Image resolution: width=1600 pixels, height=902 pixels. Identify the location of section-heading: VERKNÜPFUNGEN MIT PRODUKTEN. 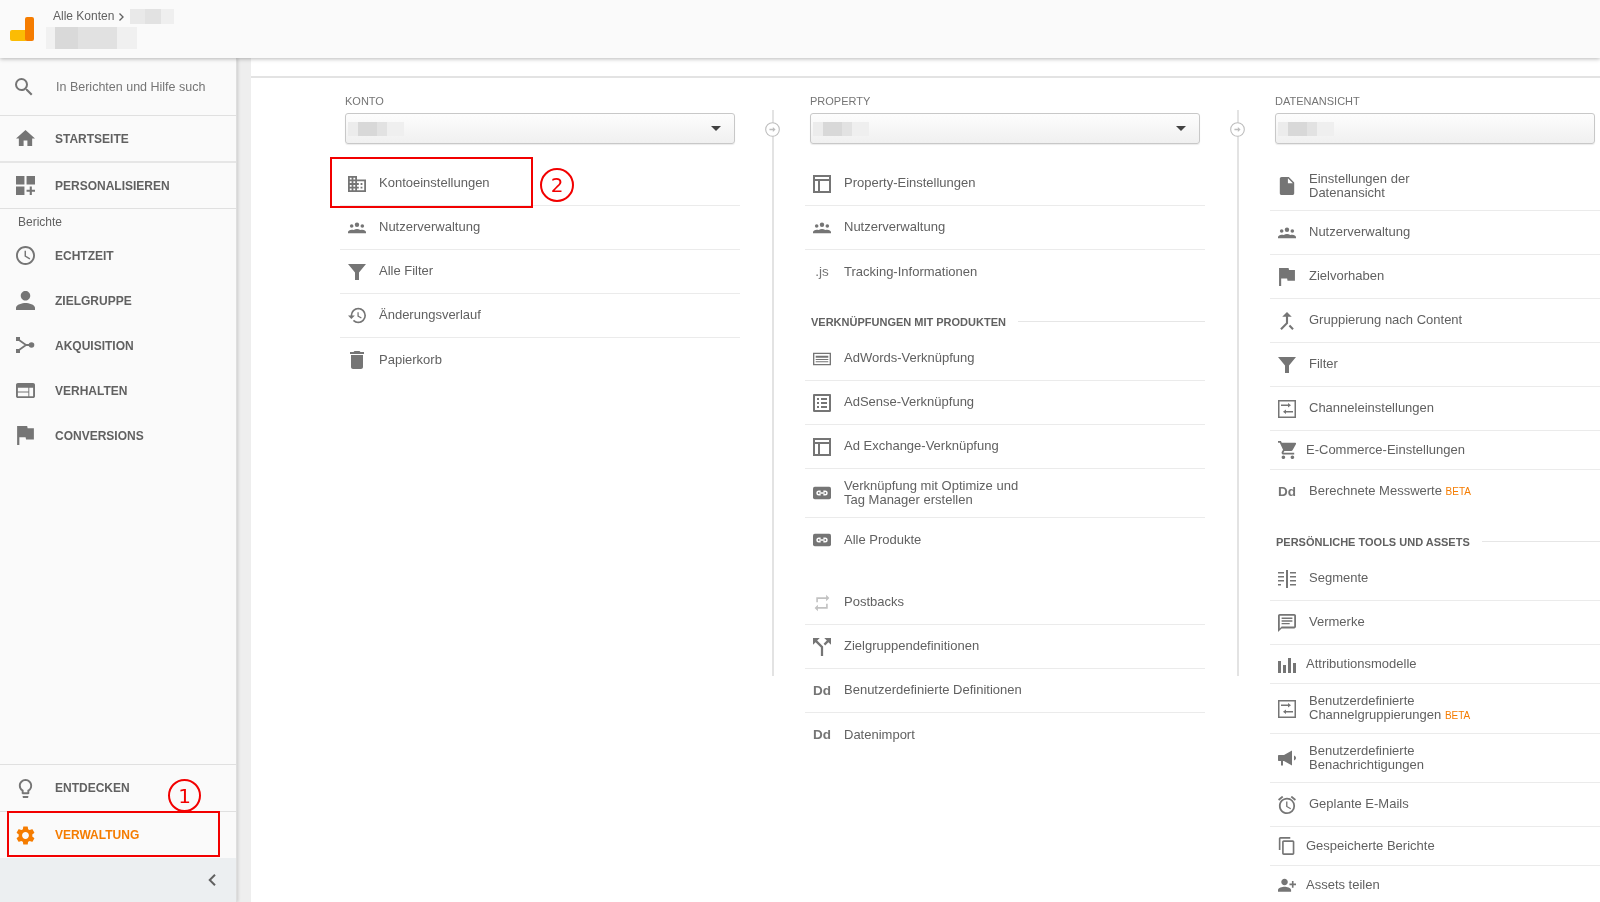
(908, 322).